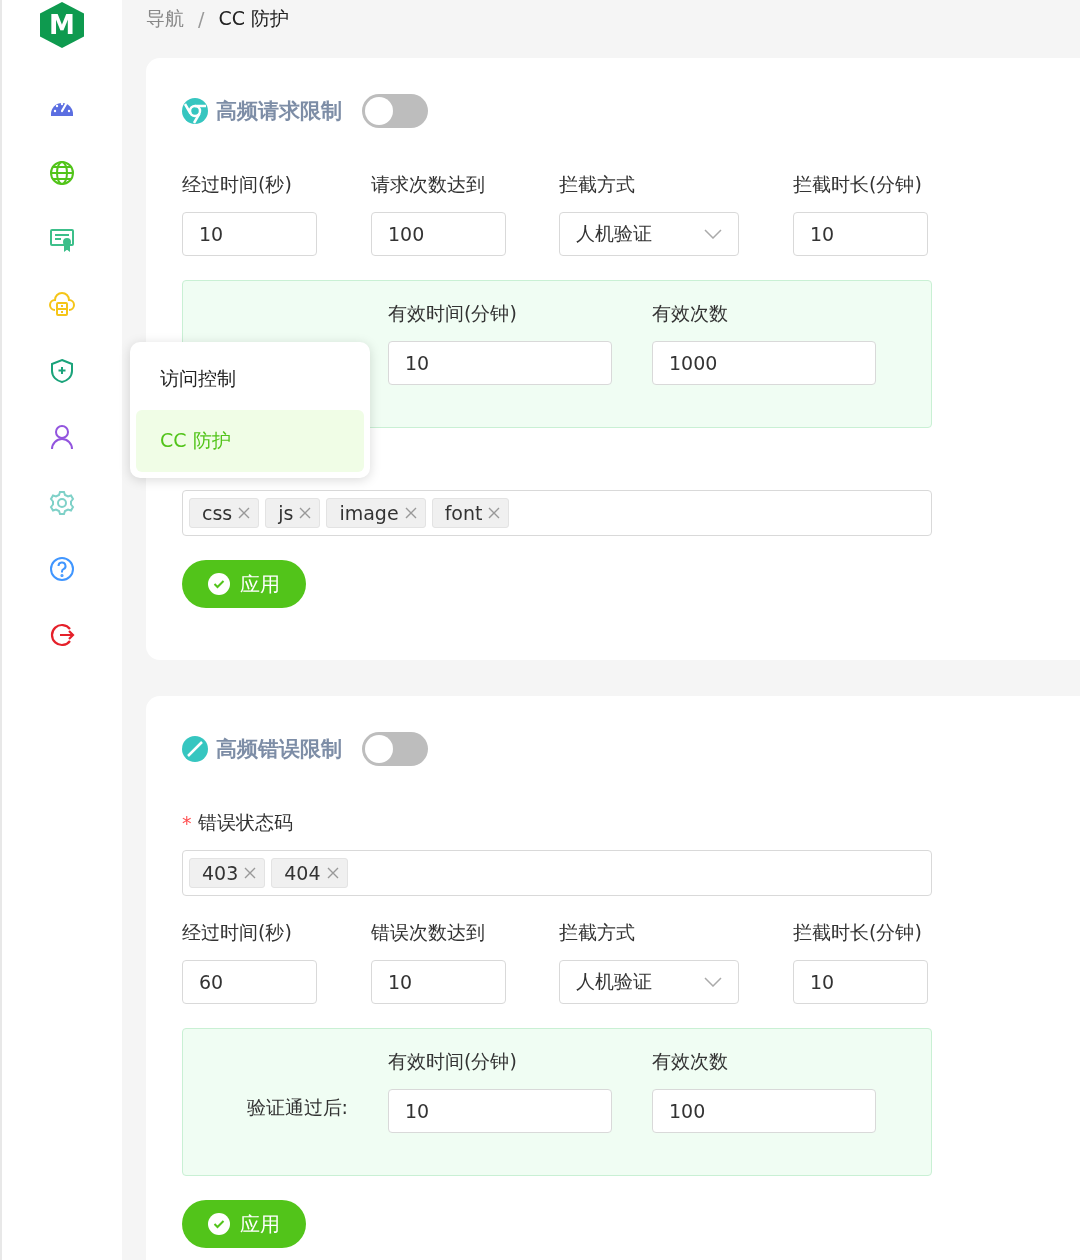 This screenshot has height=1260, width=1080. Describe the element at coordinates (62, 239) in the screenshot. I see `certificate-icon` at that location.